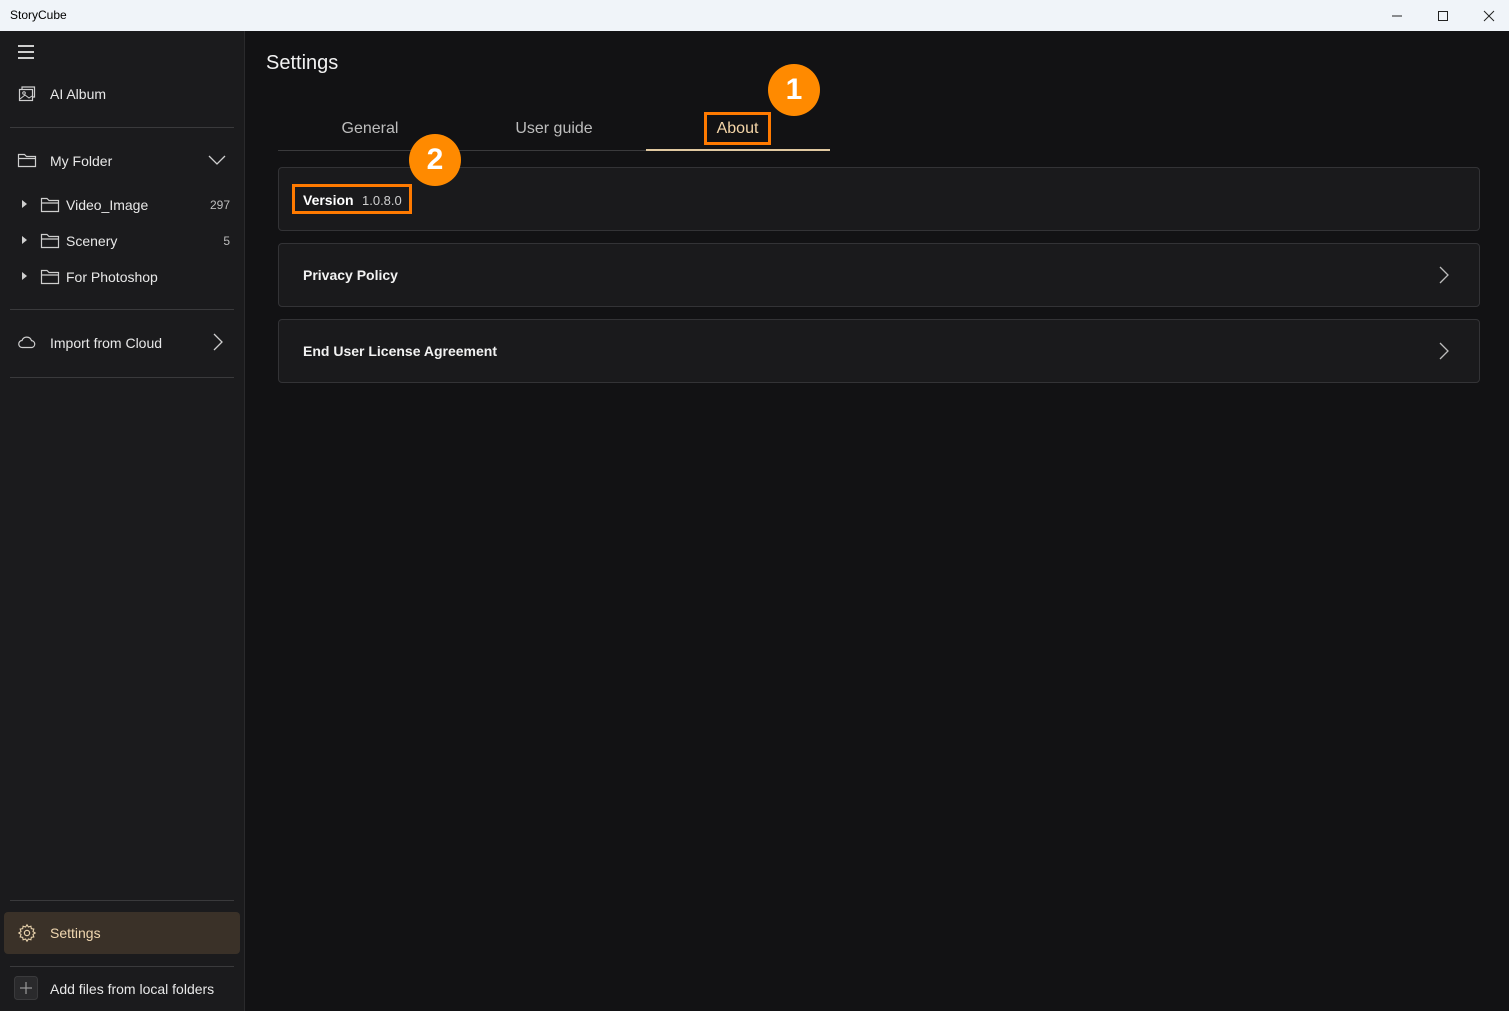 The height and width of the screenshot is (1011, 1509). I want to click on version-label: Version, so click(328, 200).